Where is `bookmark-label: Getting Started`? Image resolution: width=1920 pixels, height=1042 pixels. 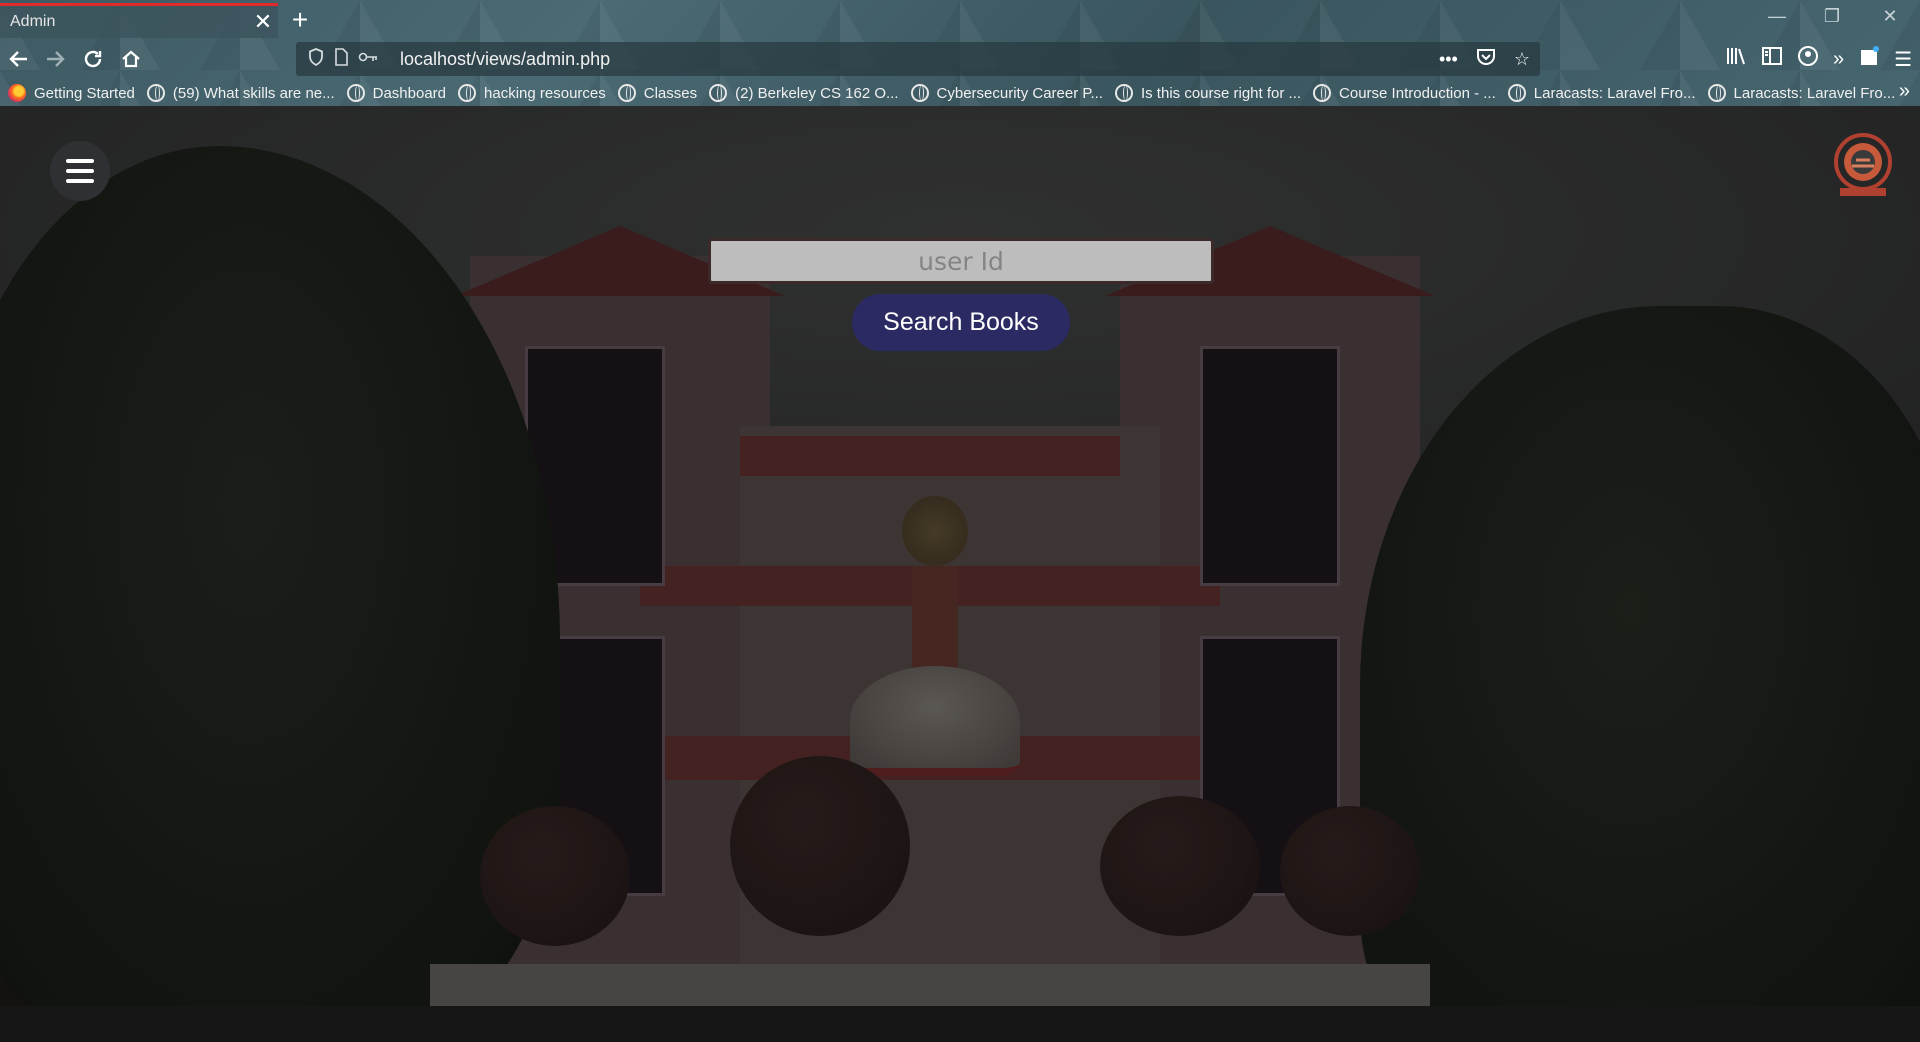 bookmark-label: Getting Started is located at coordinates (84, 93).